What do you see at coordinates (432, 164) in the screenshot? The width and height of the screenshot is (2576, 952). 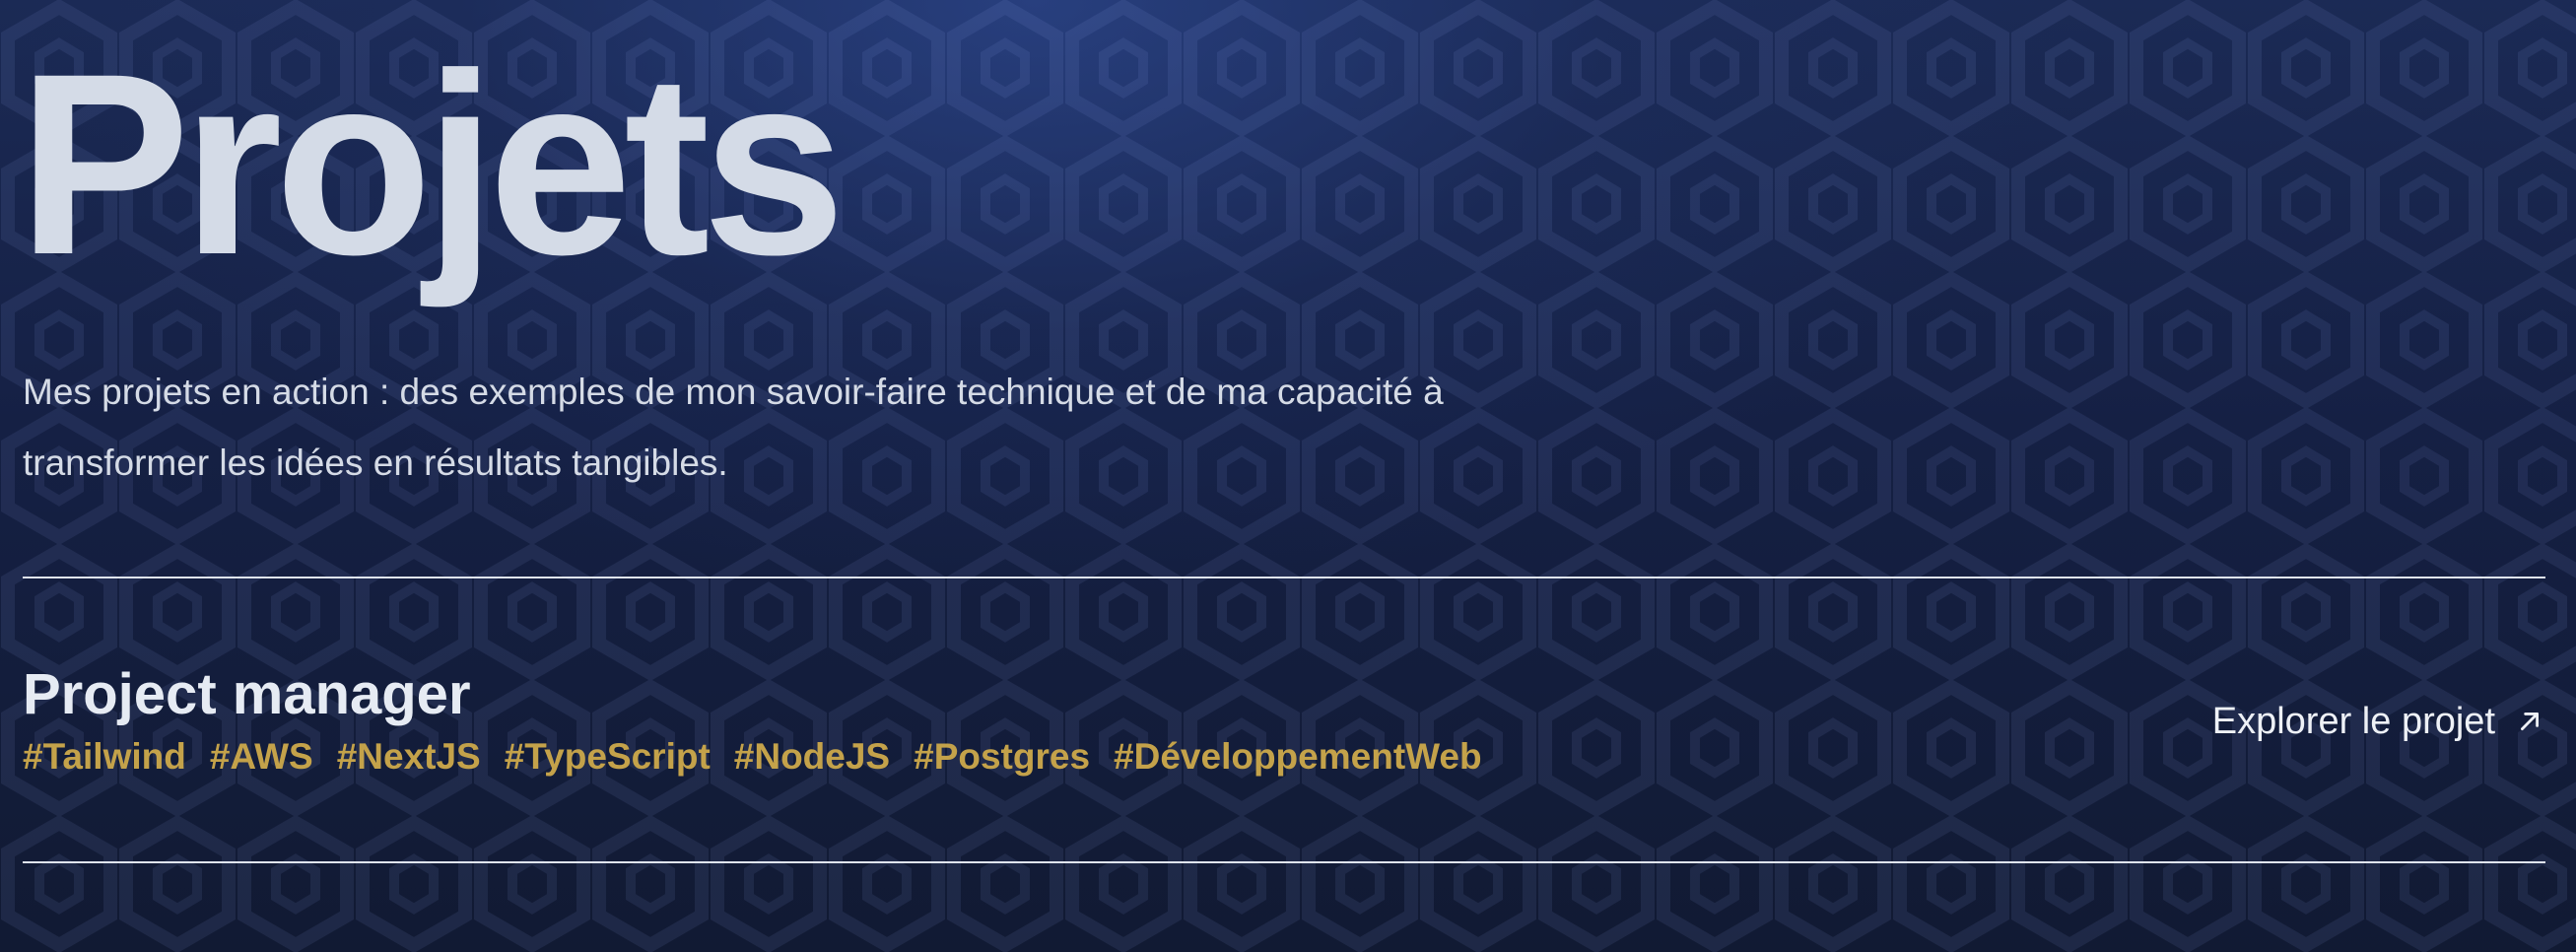 I see `page-title: Projets` at bounding box center [432, 164].